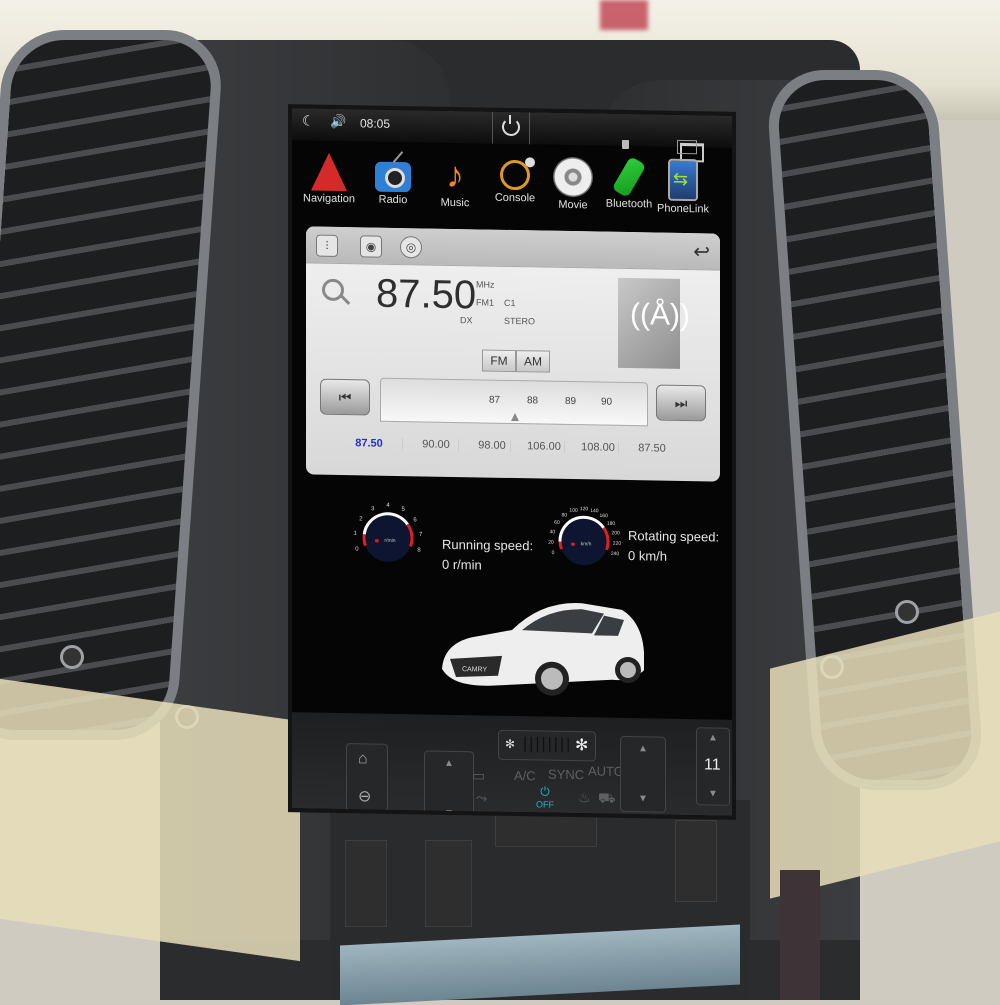  Describe the element at coordinates (338, 122) in the screenshot. I see `volume-icon: 🔊` at that location.